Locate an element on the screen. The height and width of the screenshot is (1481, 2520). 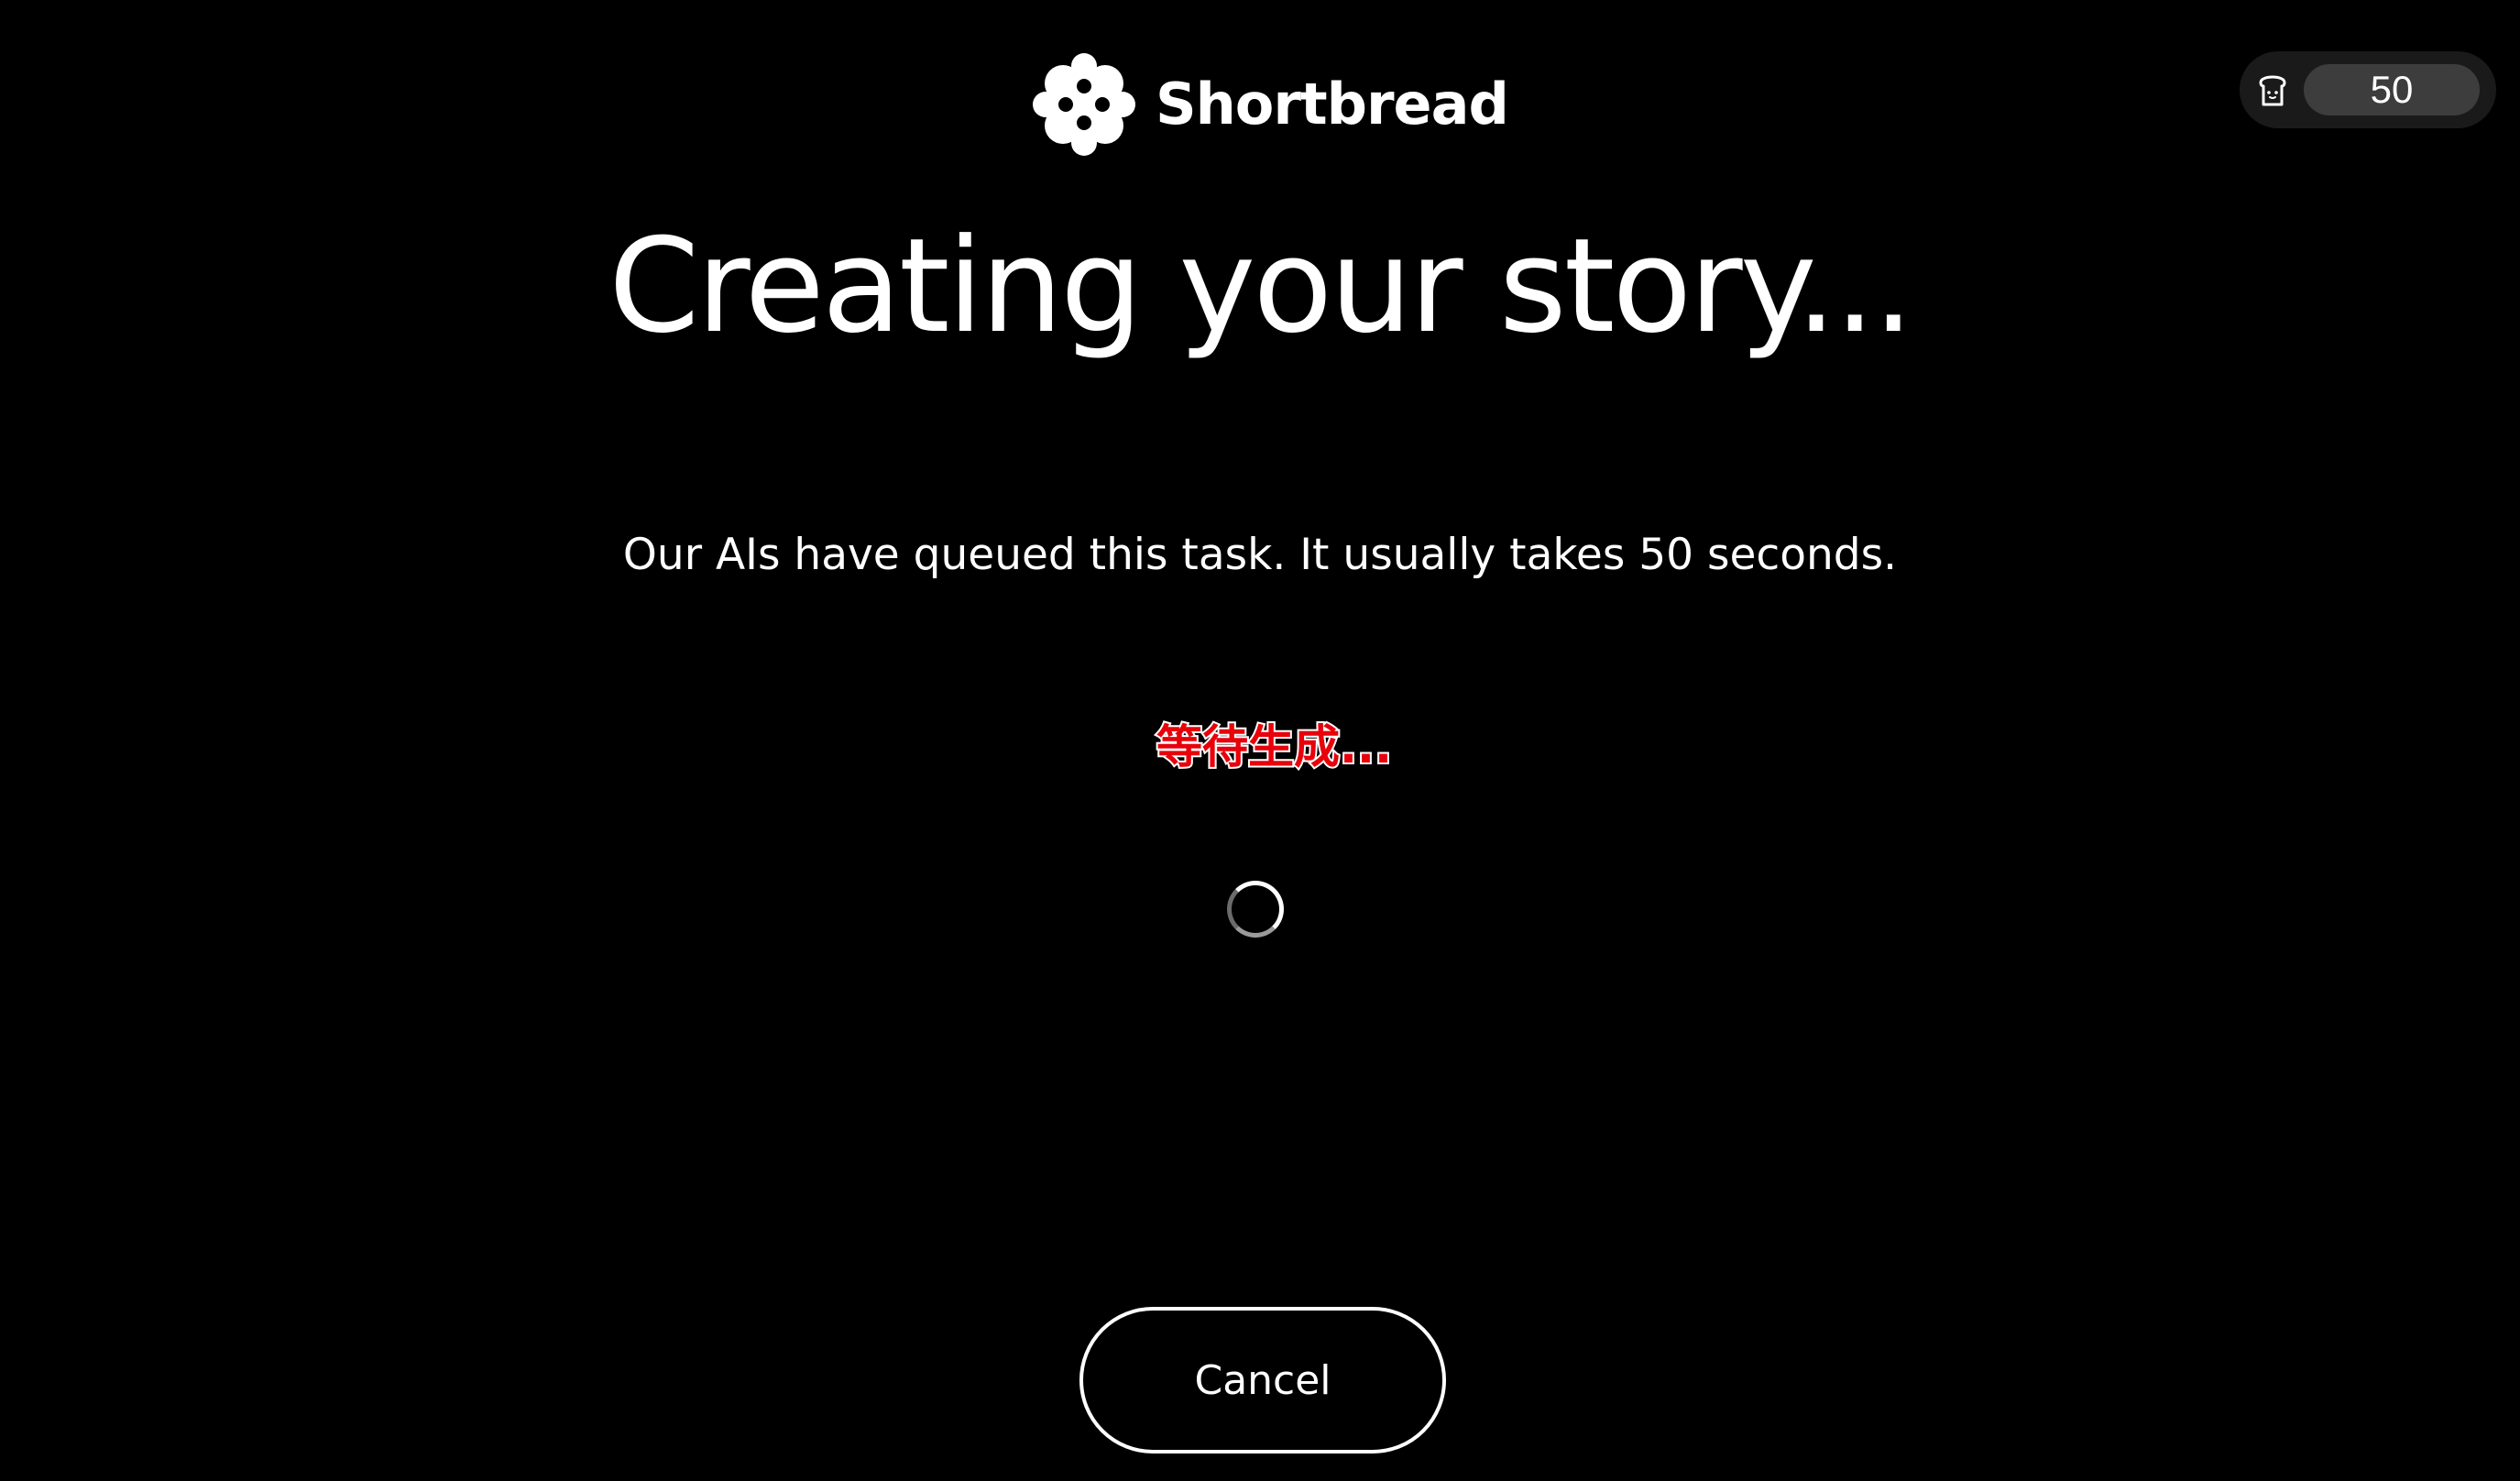
cancel-button: Cancel is located at coordinates (1262, 1381).